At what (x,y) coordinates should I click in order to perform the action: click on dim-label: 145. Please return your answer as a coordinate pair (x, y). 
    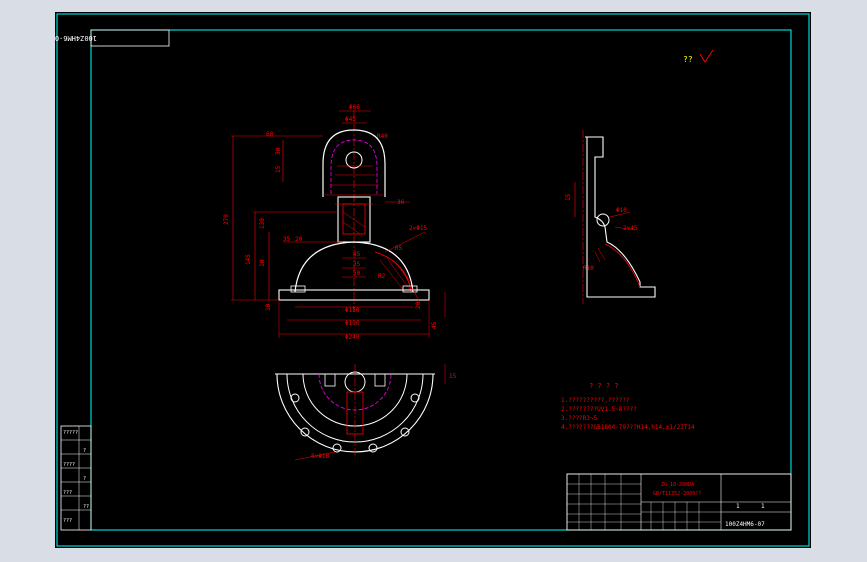
    Looking at the image, I should click on (248, 259).